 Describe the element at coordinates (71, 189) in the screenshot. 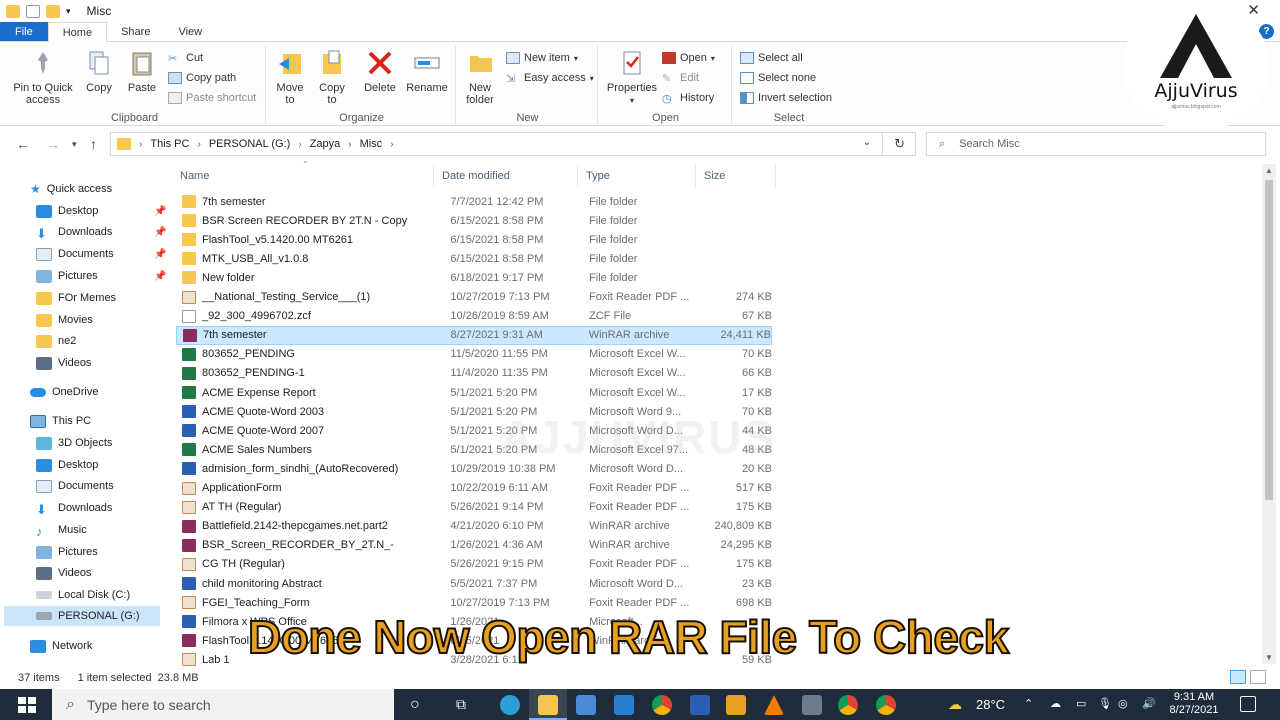

I see `nav-quick-access: ★ Quick access` at that location.